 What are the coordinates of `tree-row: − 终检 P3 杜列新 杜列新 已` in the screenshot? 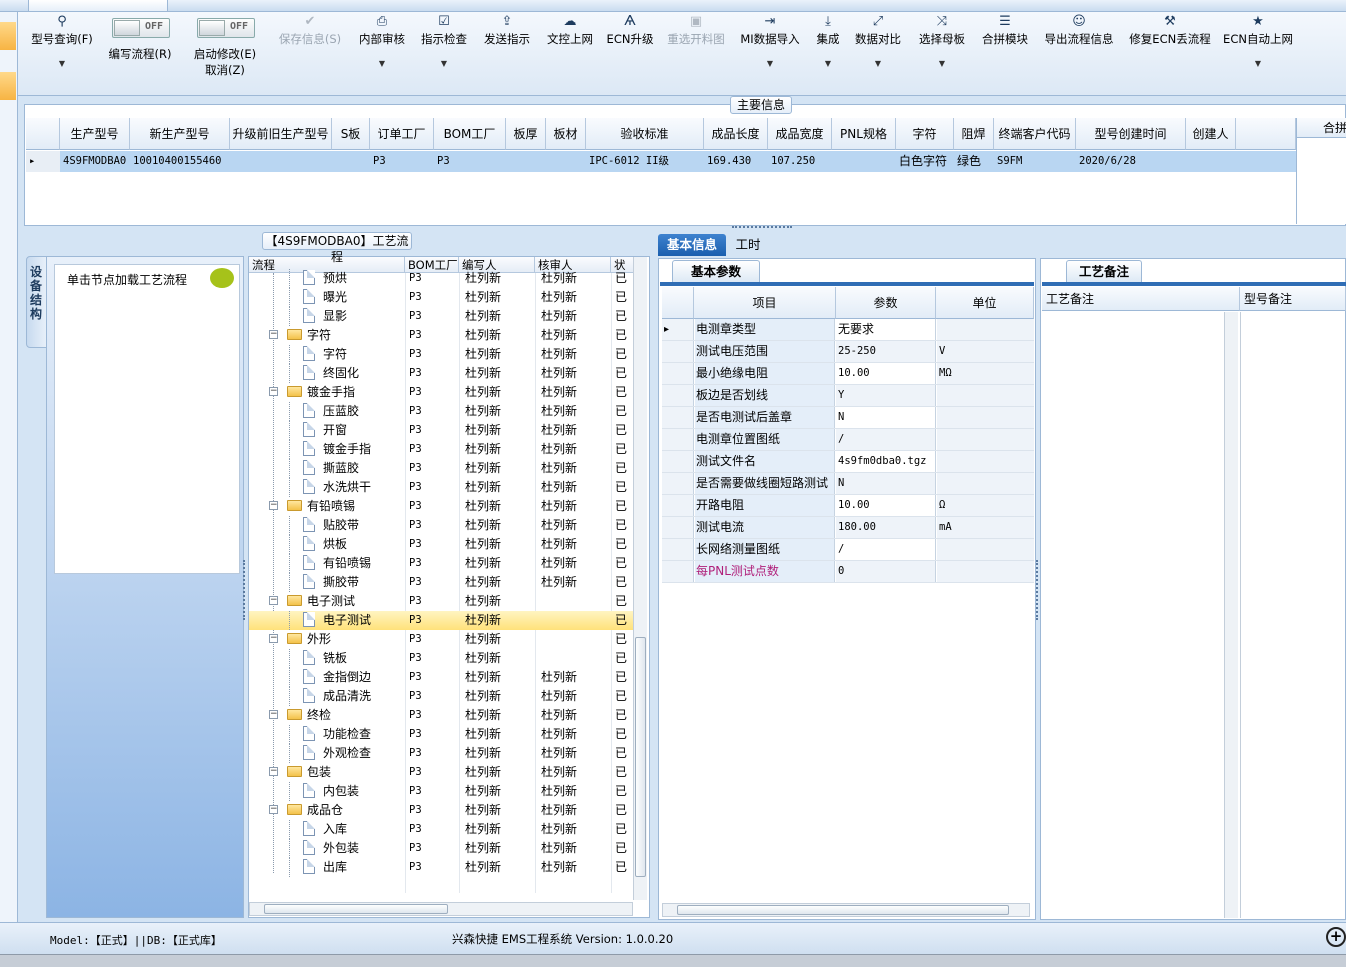 It's located at (442, 715).